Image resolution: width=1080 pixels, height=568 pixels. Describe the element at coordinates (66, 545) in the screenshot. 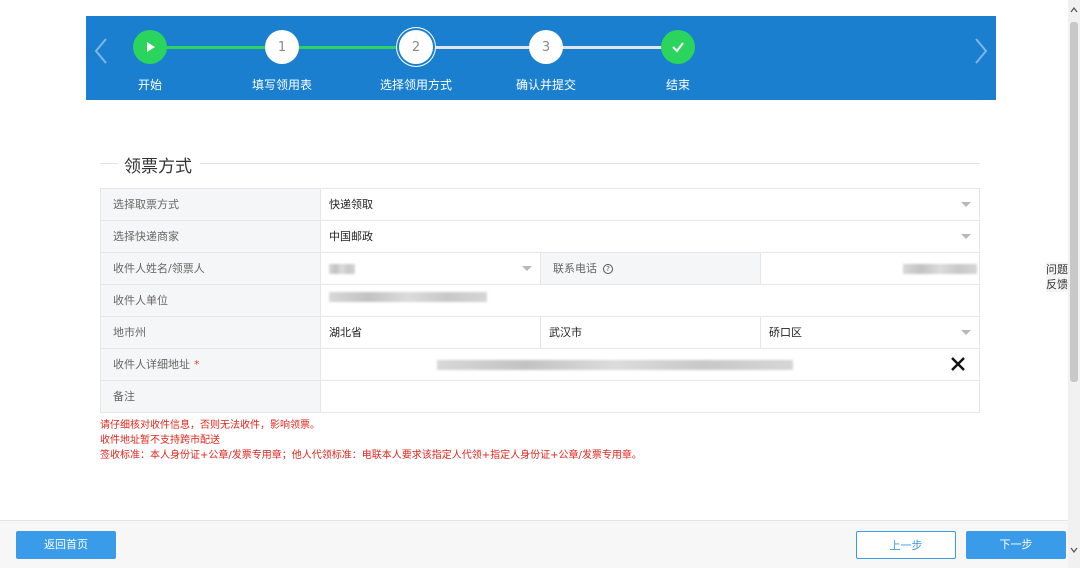

I see `back-home-button: 返回首页` at that location.